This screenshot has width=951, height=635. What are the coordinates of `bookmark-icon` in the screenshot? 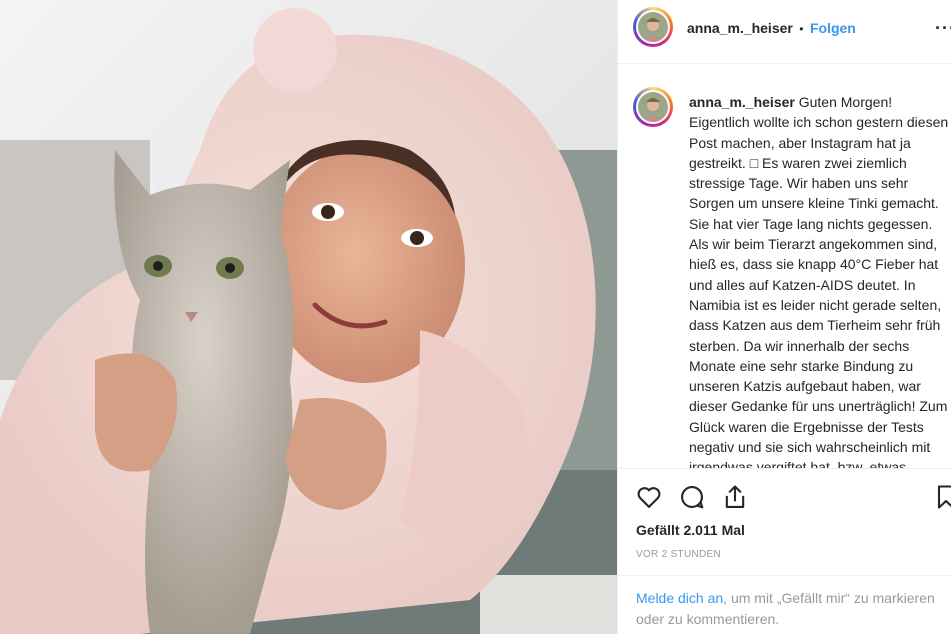 It's located at (941, 497).